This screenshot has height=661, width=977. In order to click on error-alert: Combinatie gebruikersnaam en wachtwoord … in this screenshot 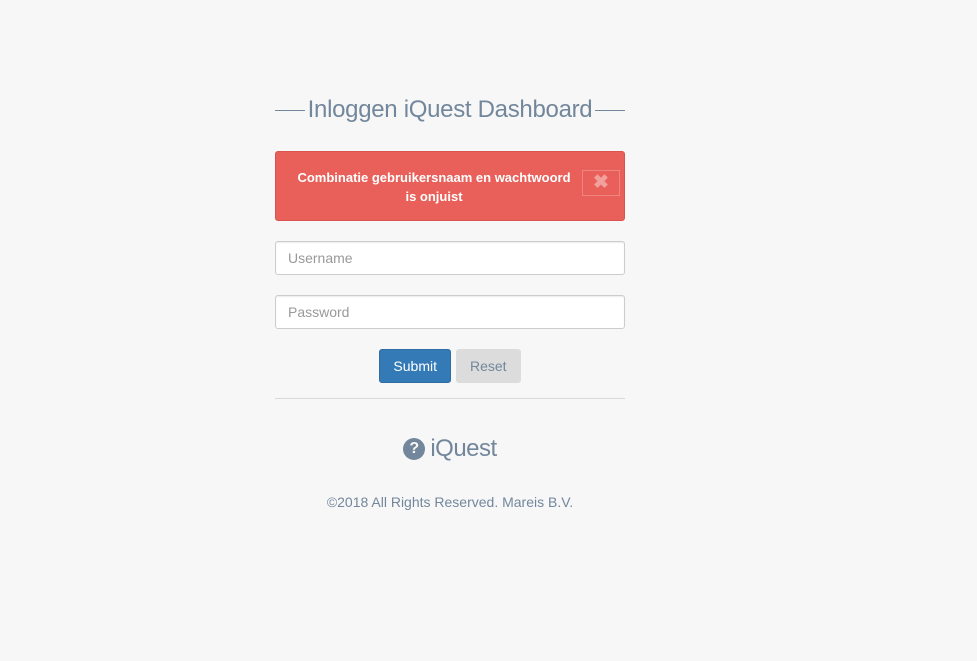, I will do `click(450, 186)`.